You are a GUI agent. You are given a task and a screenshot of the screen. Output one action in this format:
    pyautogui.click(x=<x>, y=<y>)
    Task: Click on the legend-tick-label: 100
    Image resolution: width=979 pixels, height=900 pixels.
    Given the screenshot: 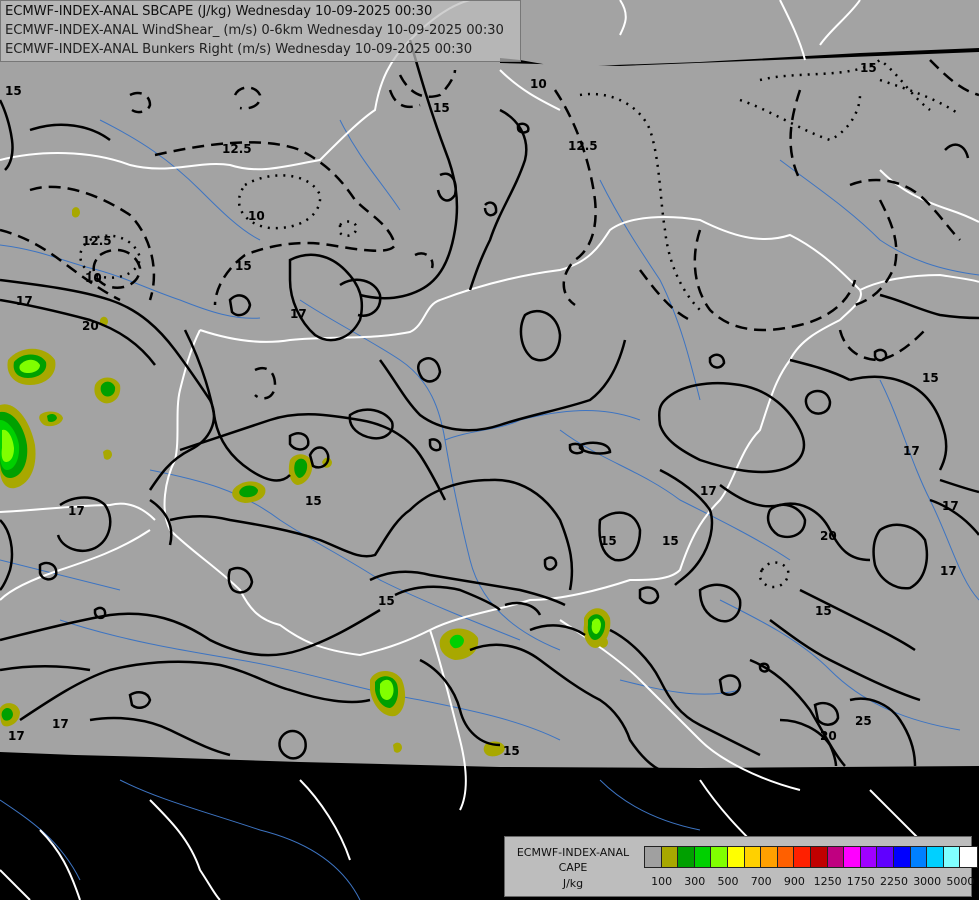 What is the action you would take?
    pyautogui.click(x=662, y=881)
    